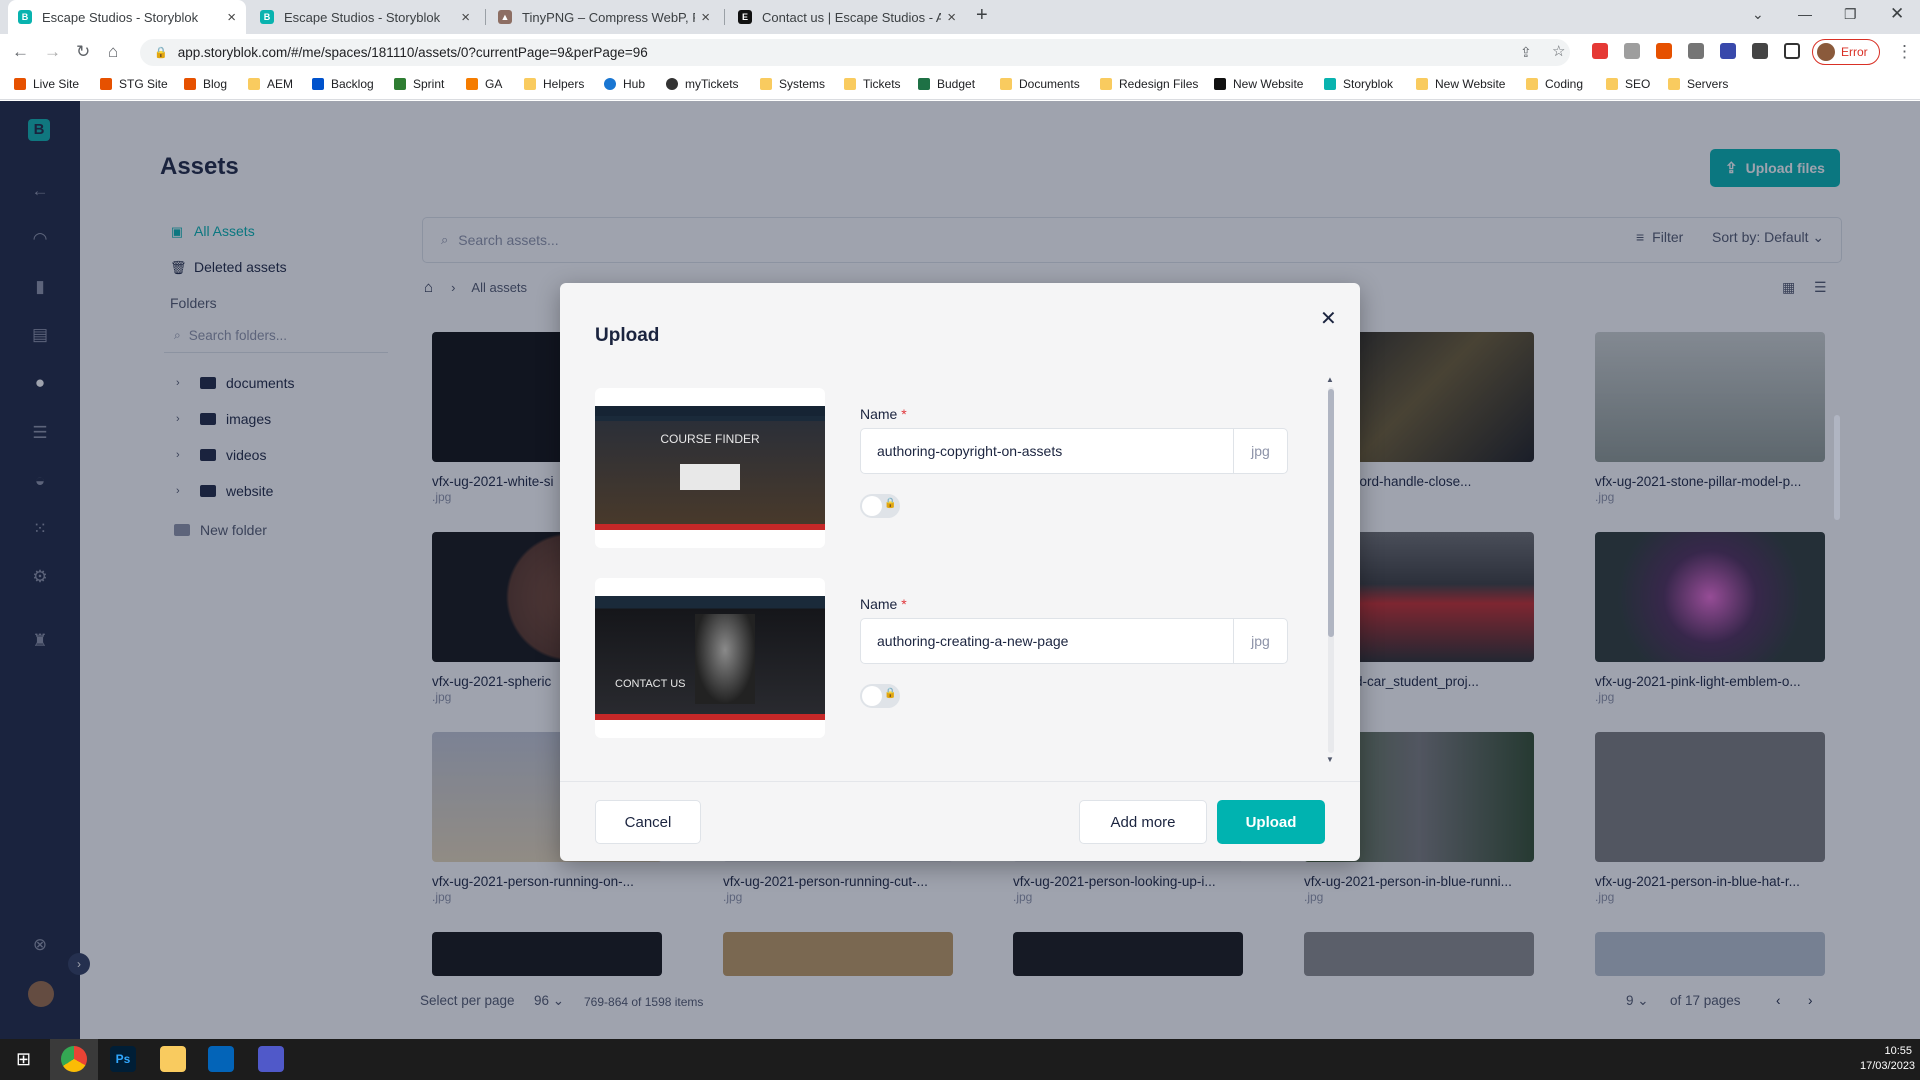  Describe the element at coordinates (852, 17) in the screenshot. I see `tab-title: Contact us | Escape Studios - An` at that location.